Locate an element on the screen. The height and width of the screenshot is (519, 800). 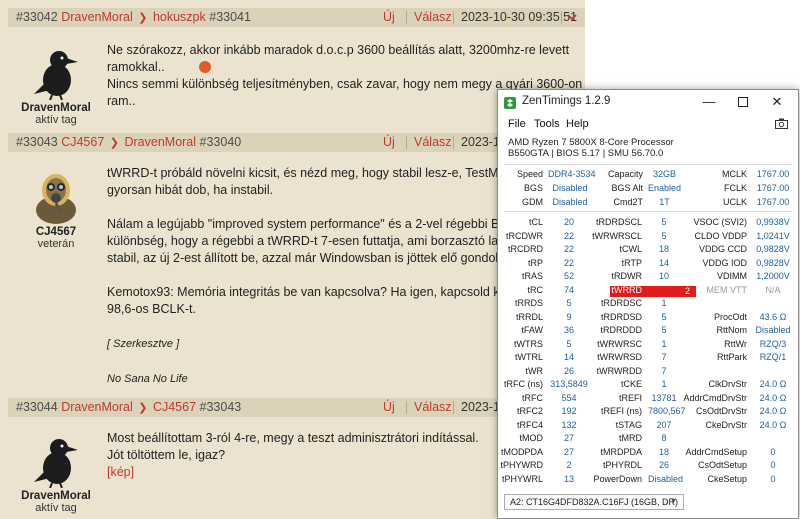
post-author-link: CJ4567 is located at coordinates (82, 142).